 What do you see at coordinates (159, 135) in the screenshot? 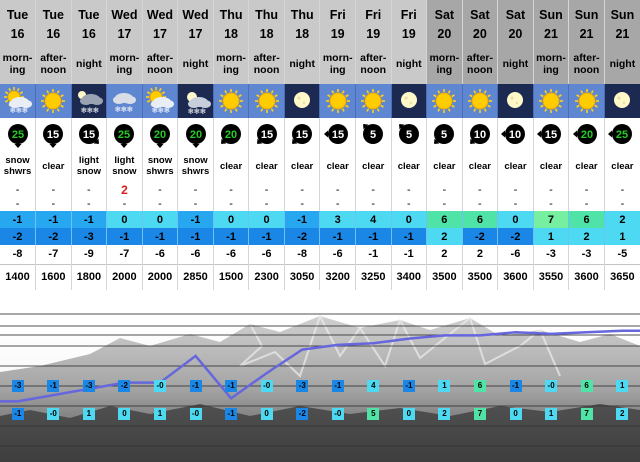
I see `wind-direction-icon: 20` at bounding box center [159, 135].